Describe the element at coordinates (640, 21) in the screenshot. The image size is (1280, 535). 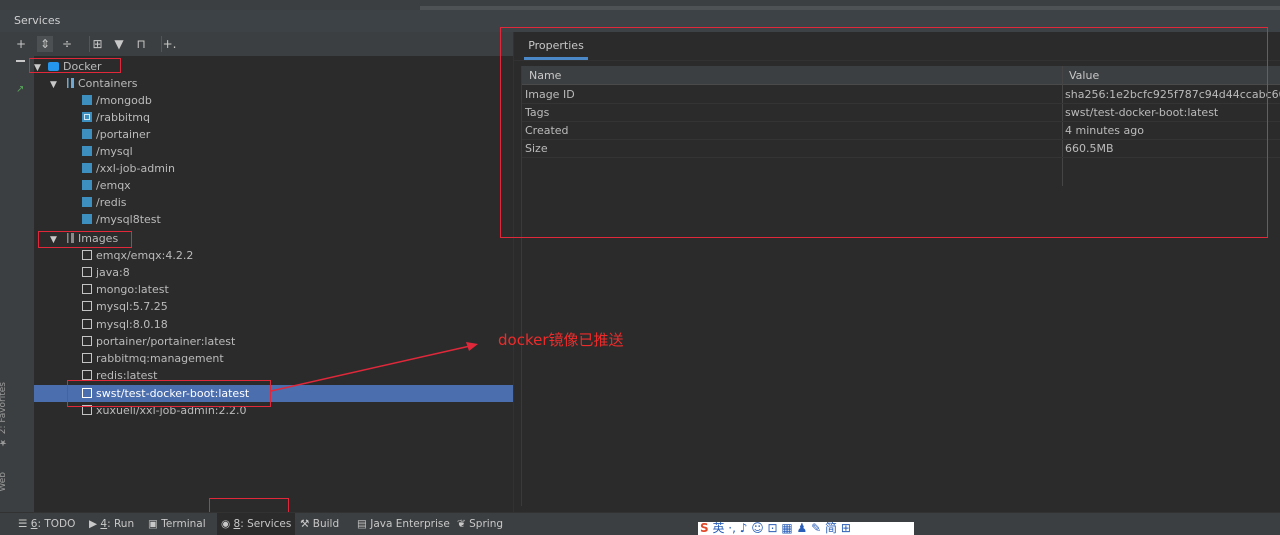
I see `tool-window-title: Services` at that location.